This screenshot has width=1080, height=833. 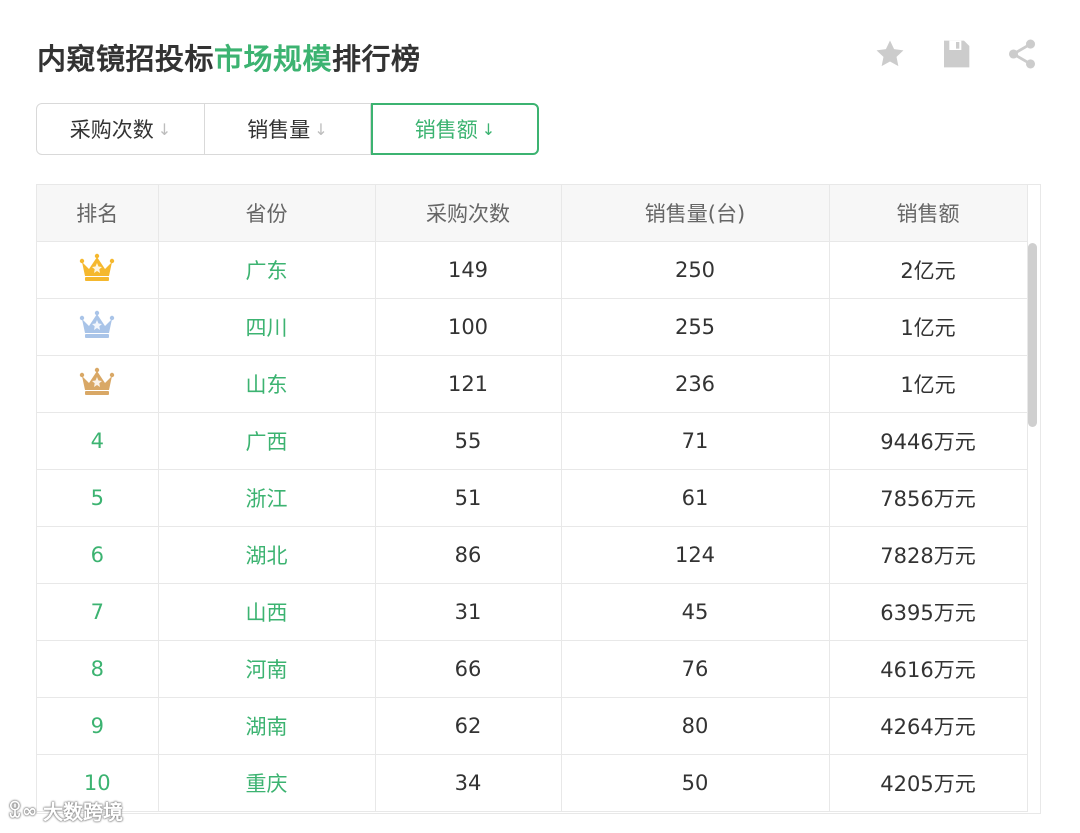 I want to click on purchase-count-cell: 66, so click(x=468, y=669).